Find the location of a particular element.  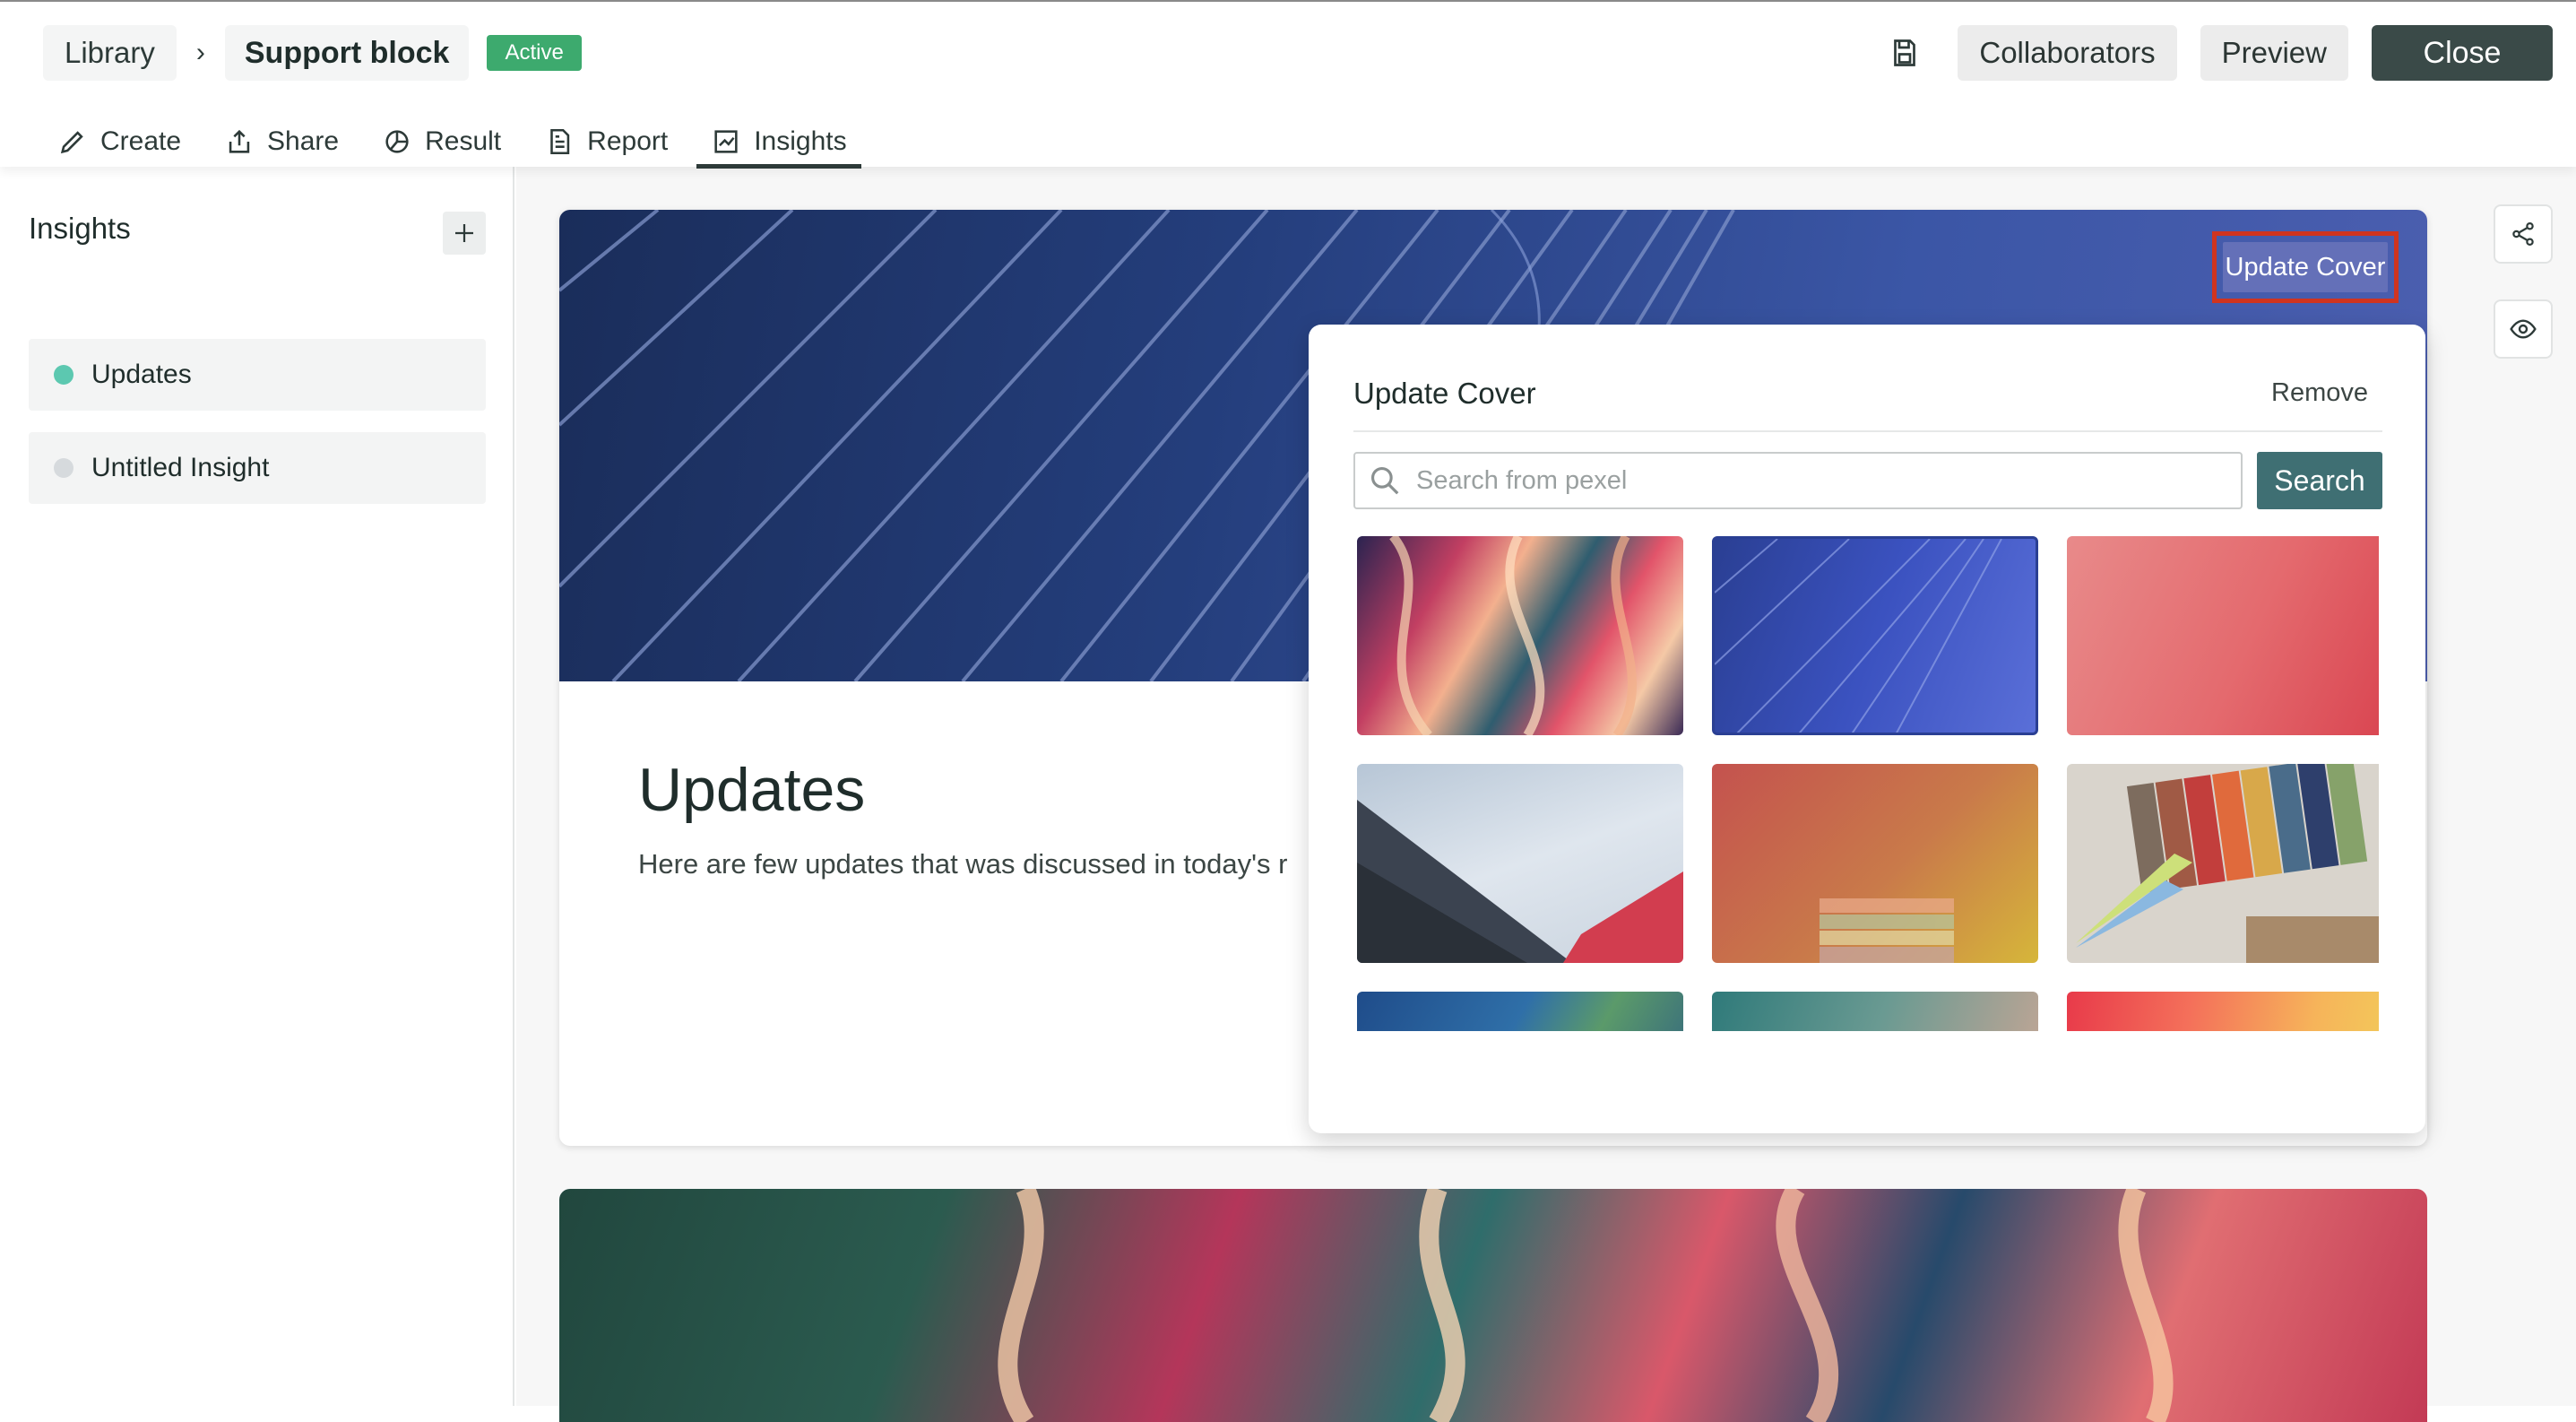

document-icon is located at coordinates (560, 141).